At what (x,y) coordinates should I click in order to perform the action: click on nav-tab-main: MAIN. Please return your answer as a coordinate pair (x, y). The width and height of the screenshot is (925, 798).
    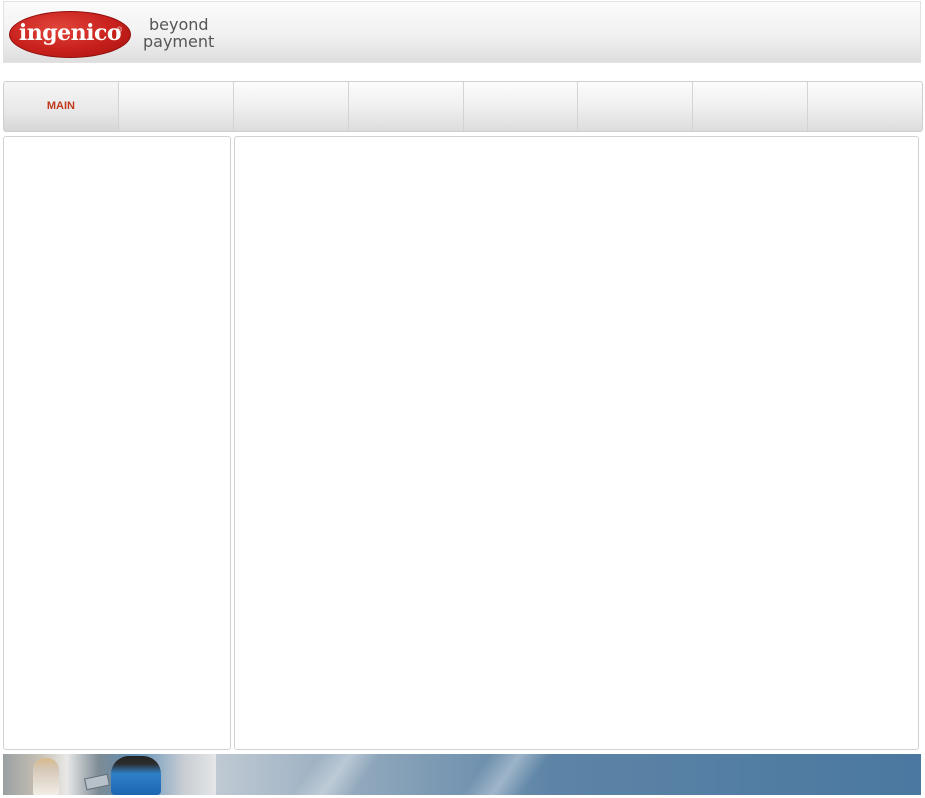
    Looking at the image, I should click on (61, 106).